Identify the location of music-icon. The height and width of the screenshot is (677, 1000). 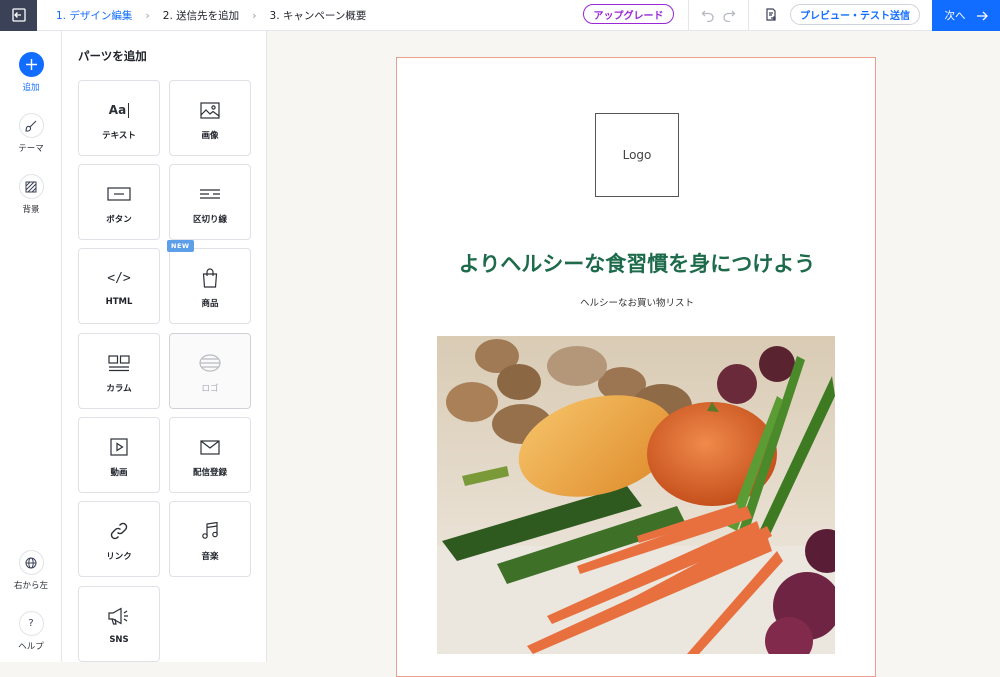
(210, 531).